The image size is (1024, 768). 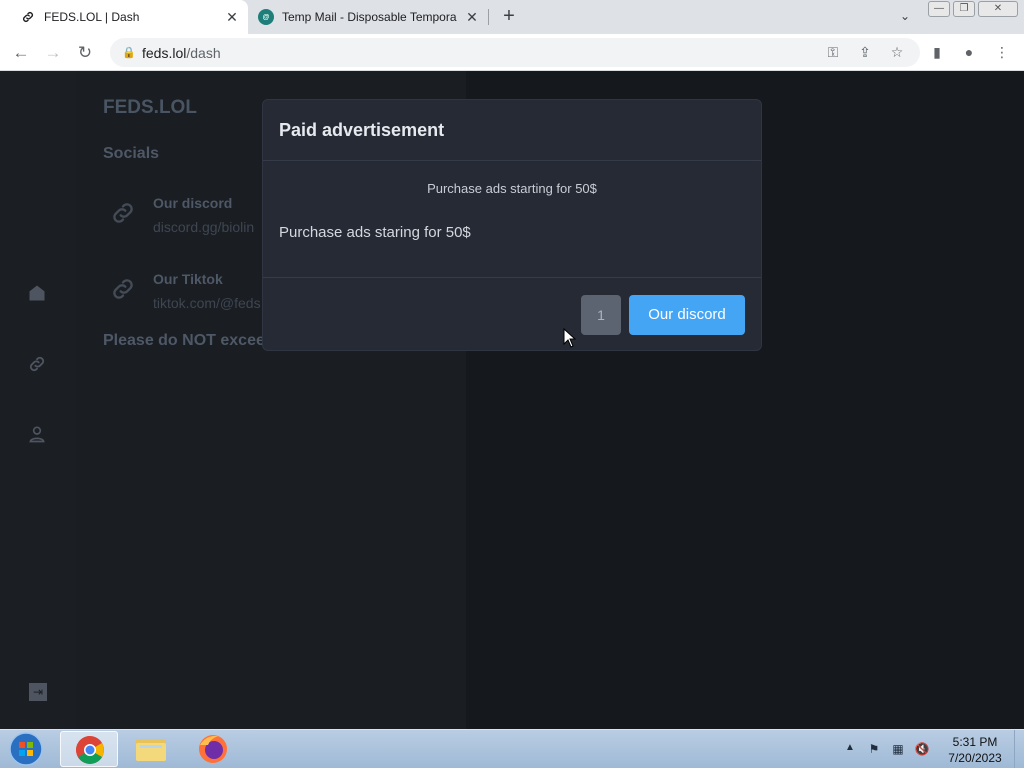 What do you see at coordinates (53, 53) in the screenshot?
I see `forward-icon: →` at bounding box center [53, 53].